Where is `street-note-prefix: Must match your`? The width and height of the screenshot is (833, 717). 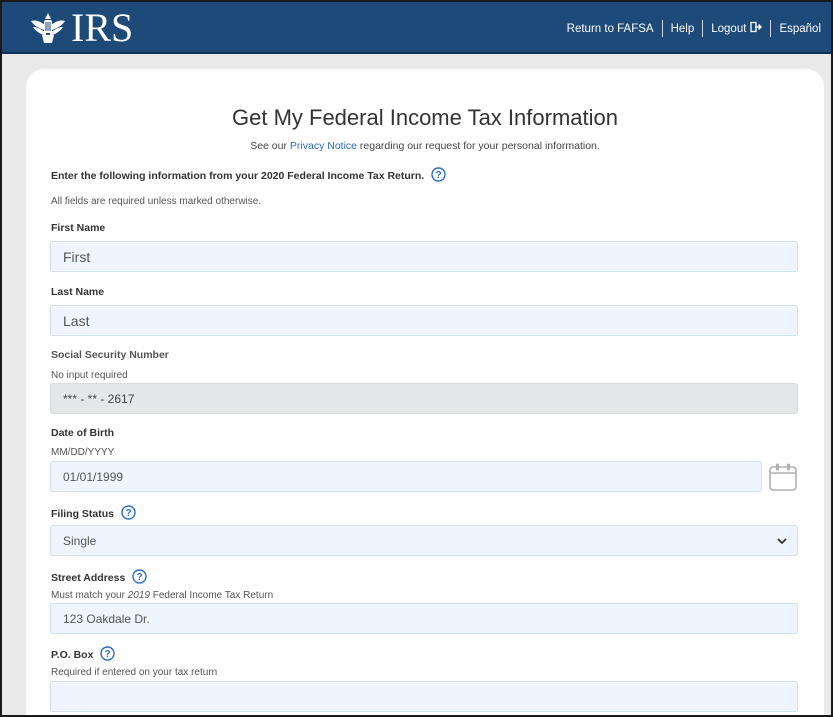 street-note-prefix: Must match your is located at coordinates (89, 595).